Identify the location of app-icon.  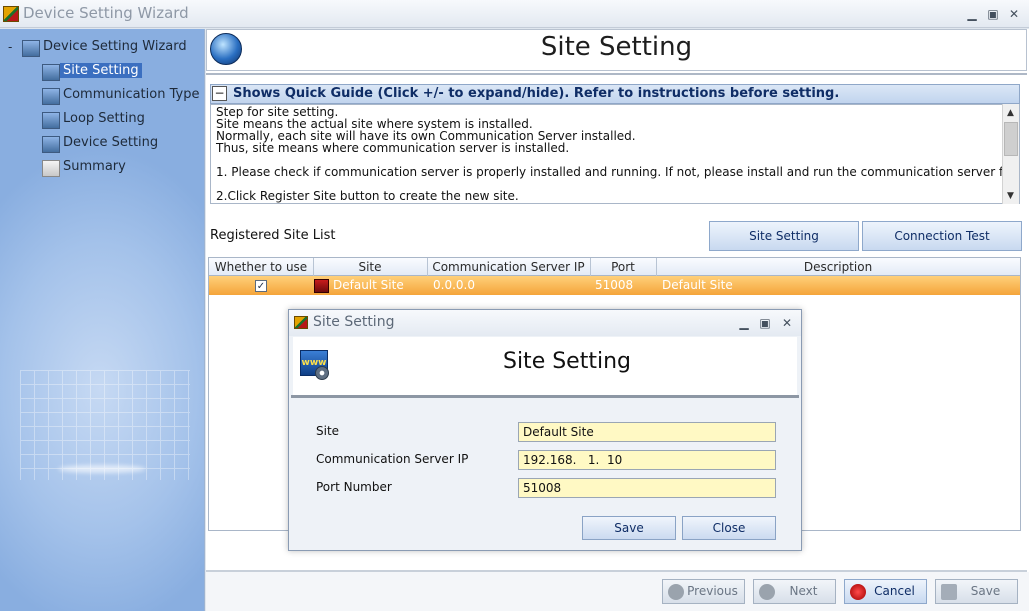
(11, 14).